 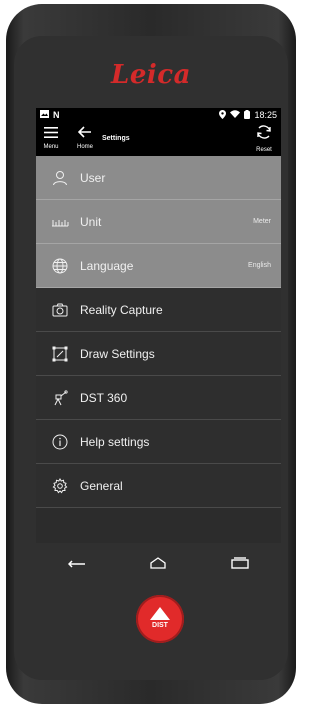 I want to click on hamburger-icon, so click(x=51, y=132).